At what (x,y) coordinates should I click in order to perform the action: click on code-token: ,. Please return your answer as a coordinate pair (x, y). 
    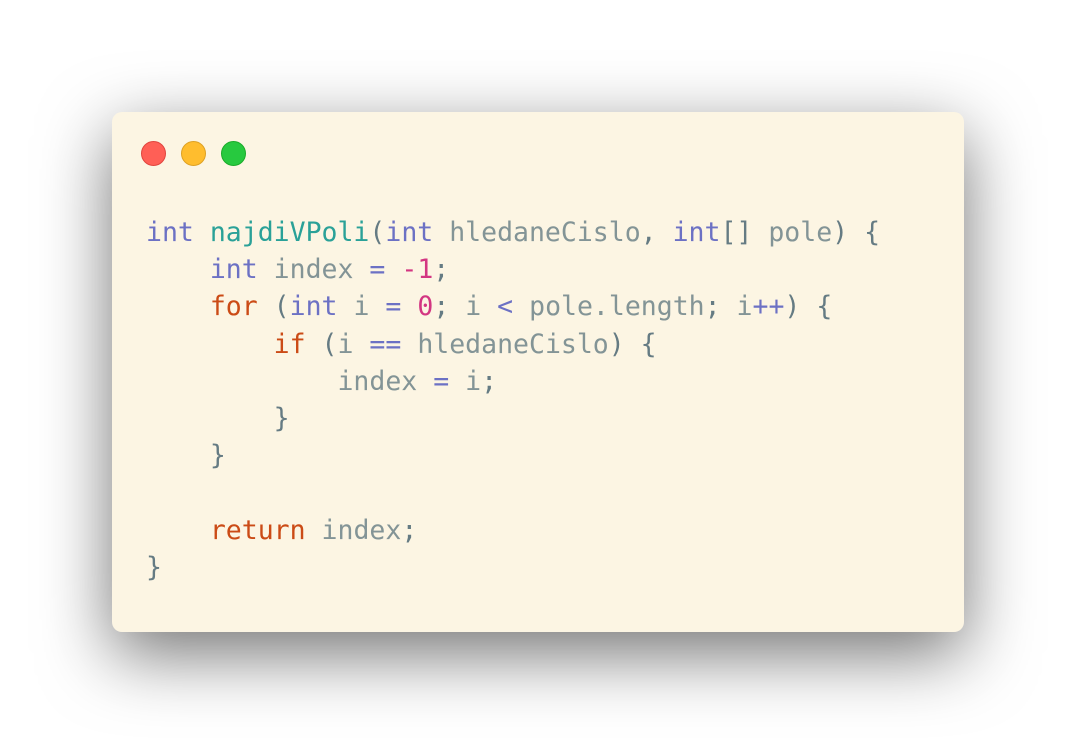
    Looking at the image, I should click on (656, 232).